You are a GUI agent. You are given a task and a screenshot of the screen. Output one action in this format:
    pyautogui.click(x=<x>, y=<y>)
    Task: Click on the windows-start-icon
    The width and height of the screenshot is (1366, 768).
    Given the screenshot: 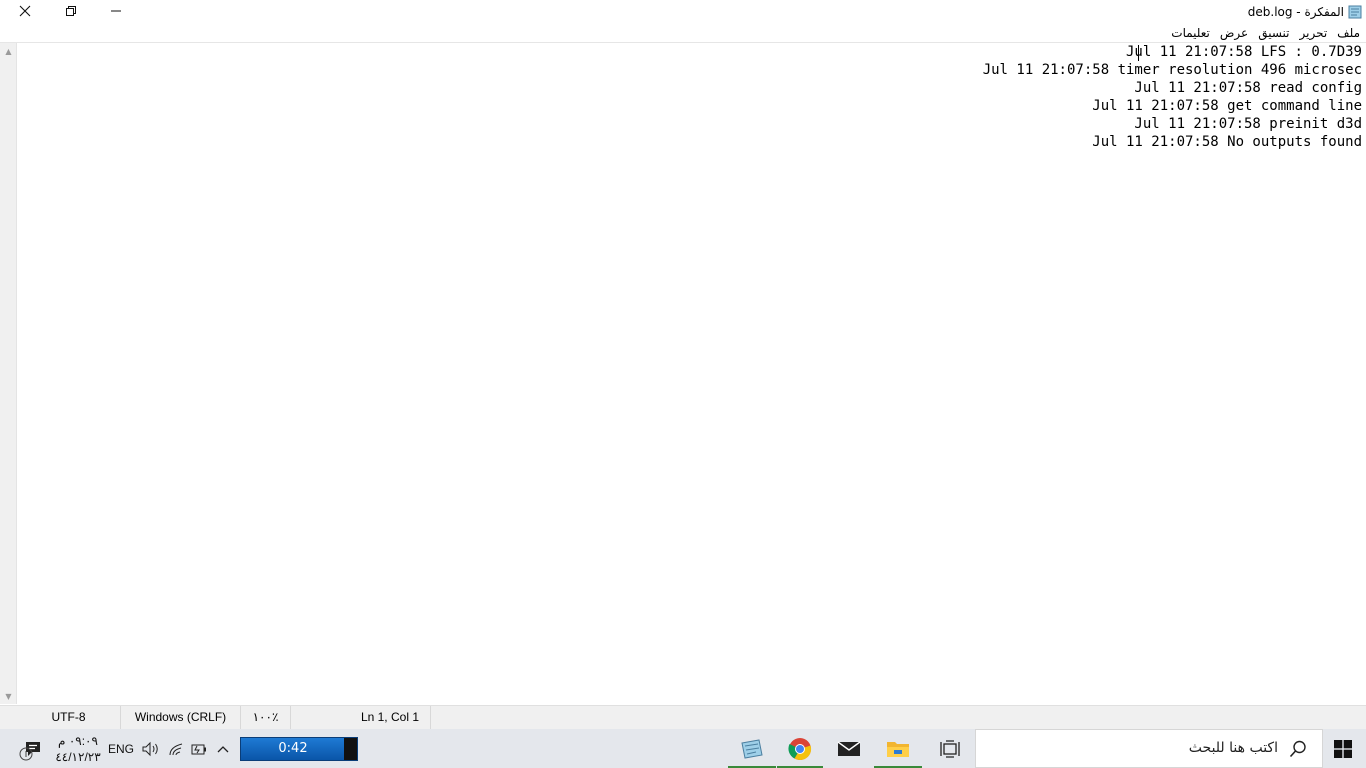 What is the action you would take?
    pyautogui.click(x=1343, y=748)
    